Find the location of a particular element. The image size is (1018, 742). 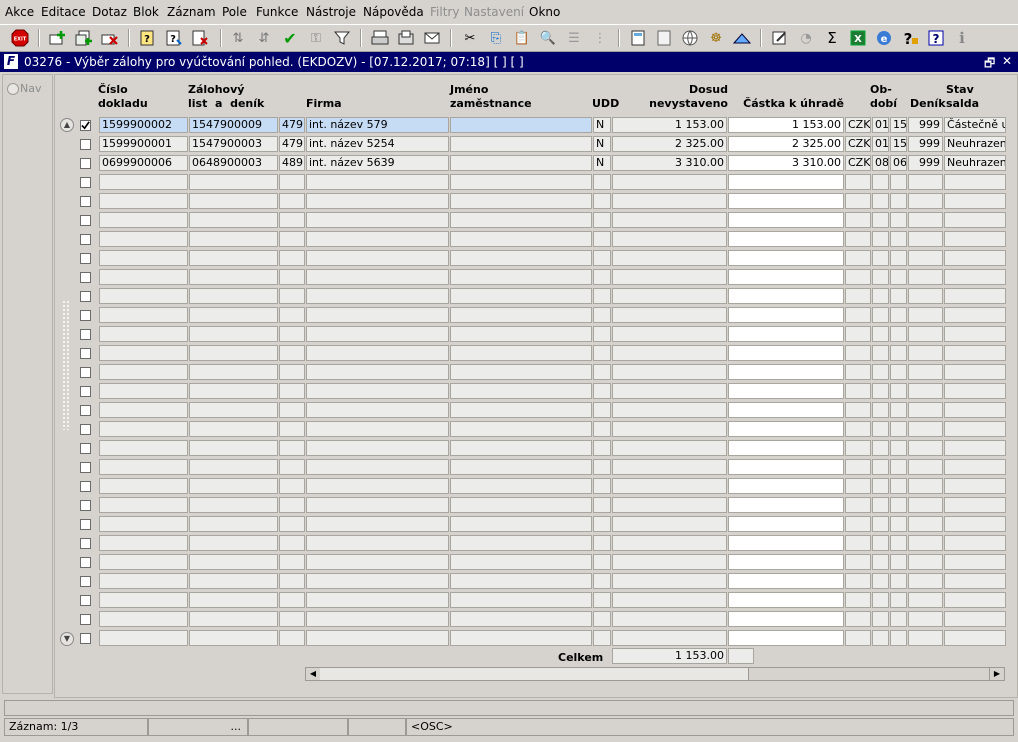

cell-udd: N is located at coordinates (602, 144).